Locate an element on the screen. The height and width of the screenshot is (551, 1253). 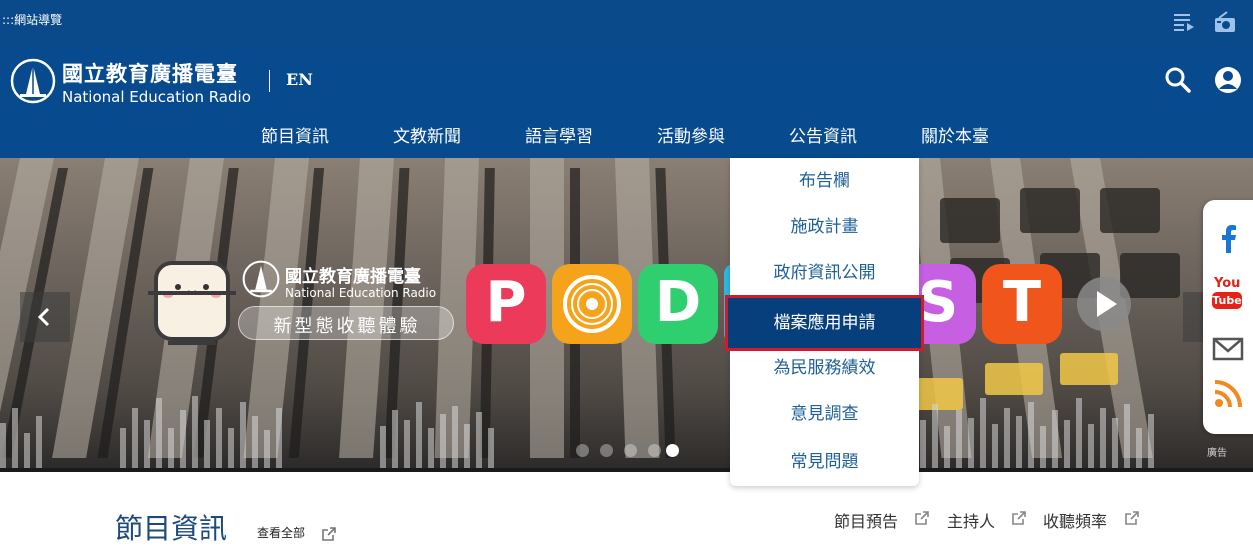
frequencies-link: 收聽頻率 is located at coordinates (1075, 520).